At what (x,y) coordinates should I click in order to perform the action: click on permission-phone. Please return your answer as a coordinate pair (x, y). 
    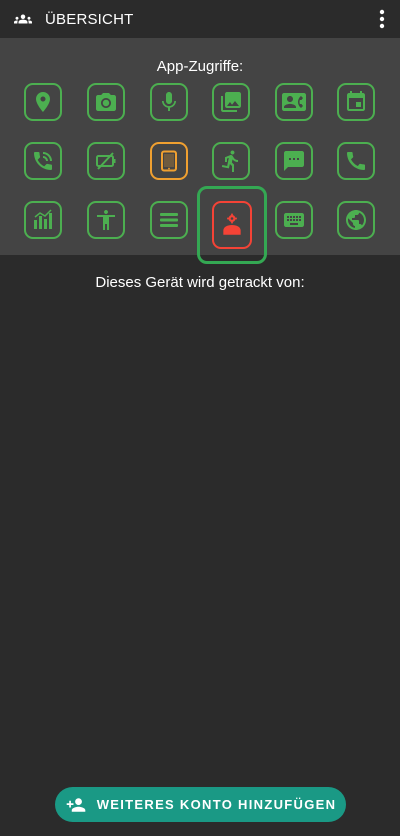
    Looking at the image, I should click on (356, 161).